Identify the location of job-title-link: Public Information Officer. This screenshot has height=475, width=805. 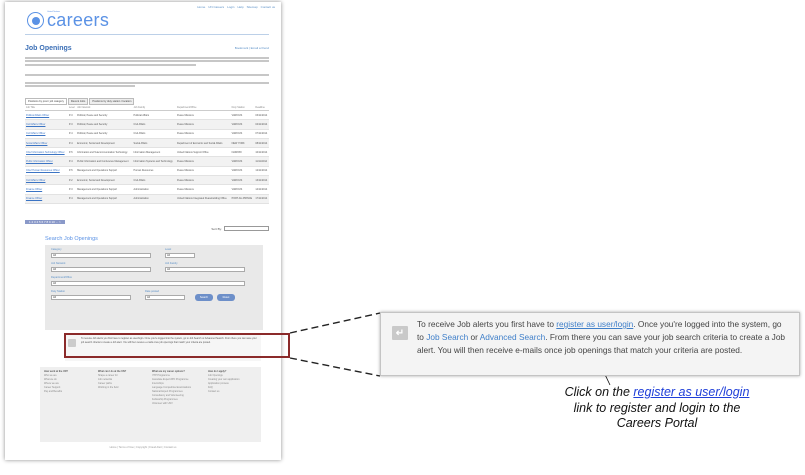
(46, 161).